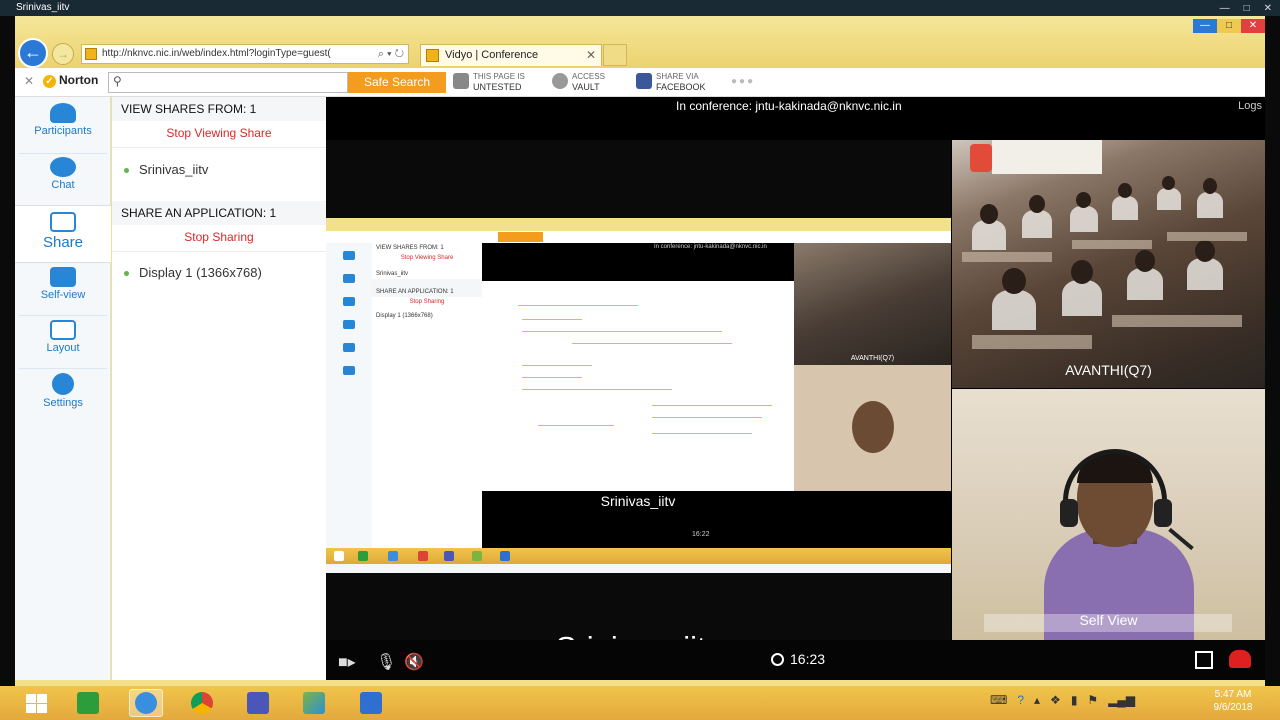 The image size is (1280, 720). What do you see at coordinates (1253, 26) in the screenshot?
I see `browser-close-icon: ✕` at bounding box center [1253, 26].